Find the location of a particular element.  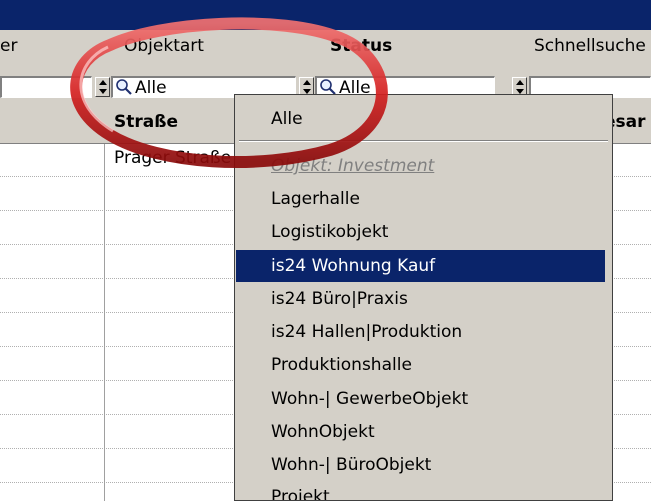

dropdown-option: Produktionshalle is located at coordinates (420, 365).